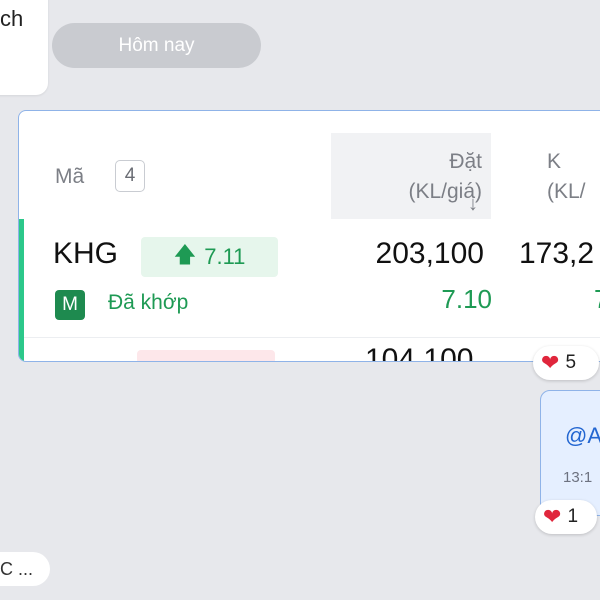 Image resolution: width=600 pixels, height=600 pixels. What do you see at coordinates (21, 290) in the screenshot?
I see `row-status-accent` at bounding box center [21, 290].